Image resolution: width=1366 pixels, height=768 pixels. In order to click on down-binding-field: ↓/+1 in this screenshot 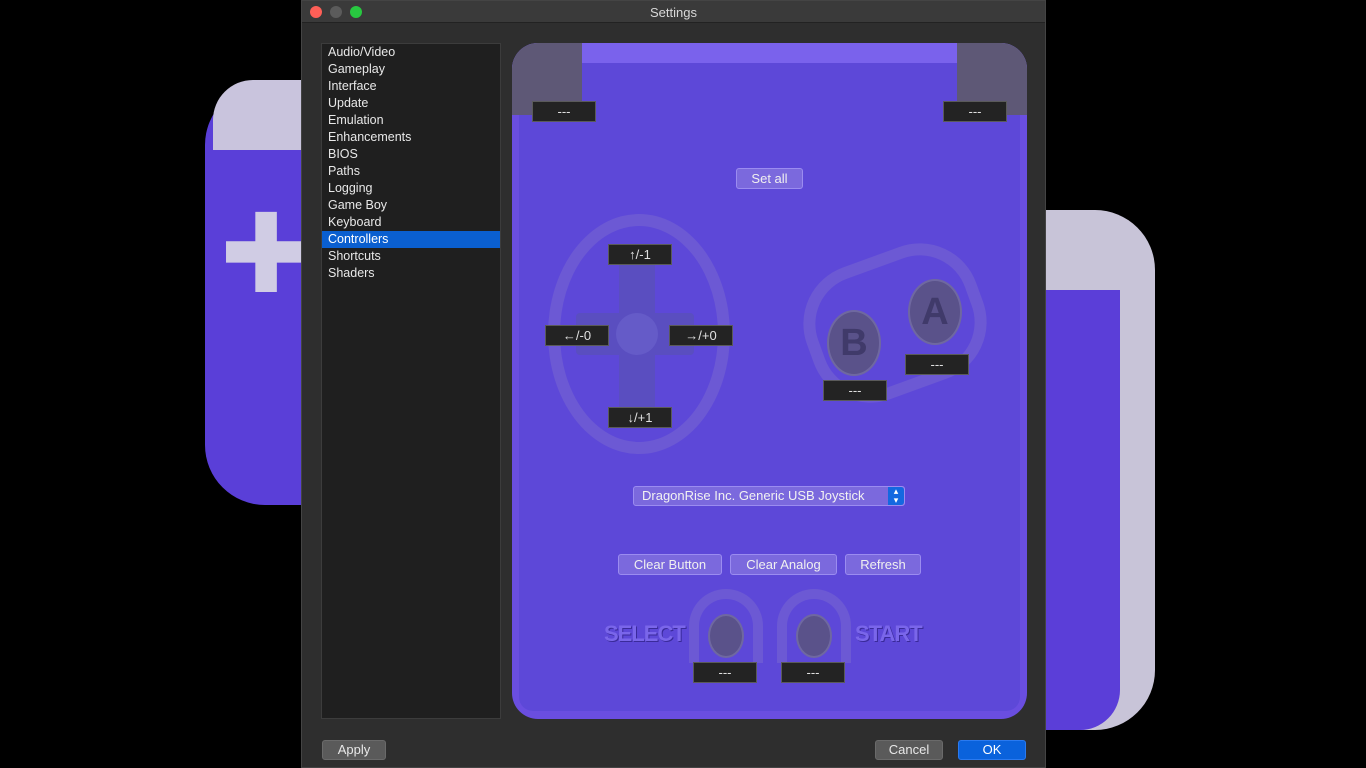, I will do `click(640, 417)`.